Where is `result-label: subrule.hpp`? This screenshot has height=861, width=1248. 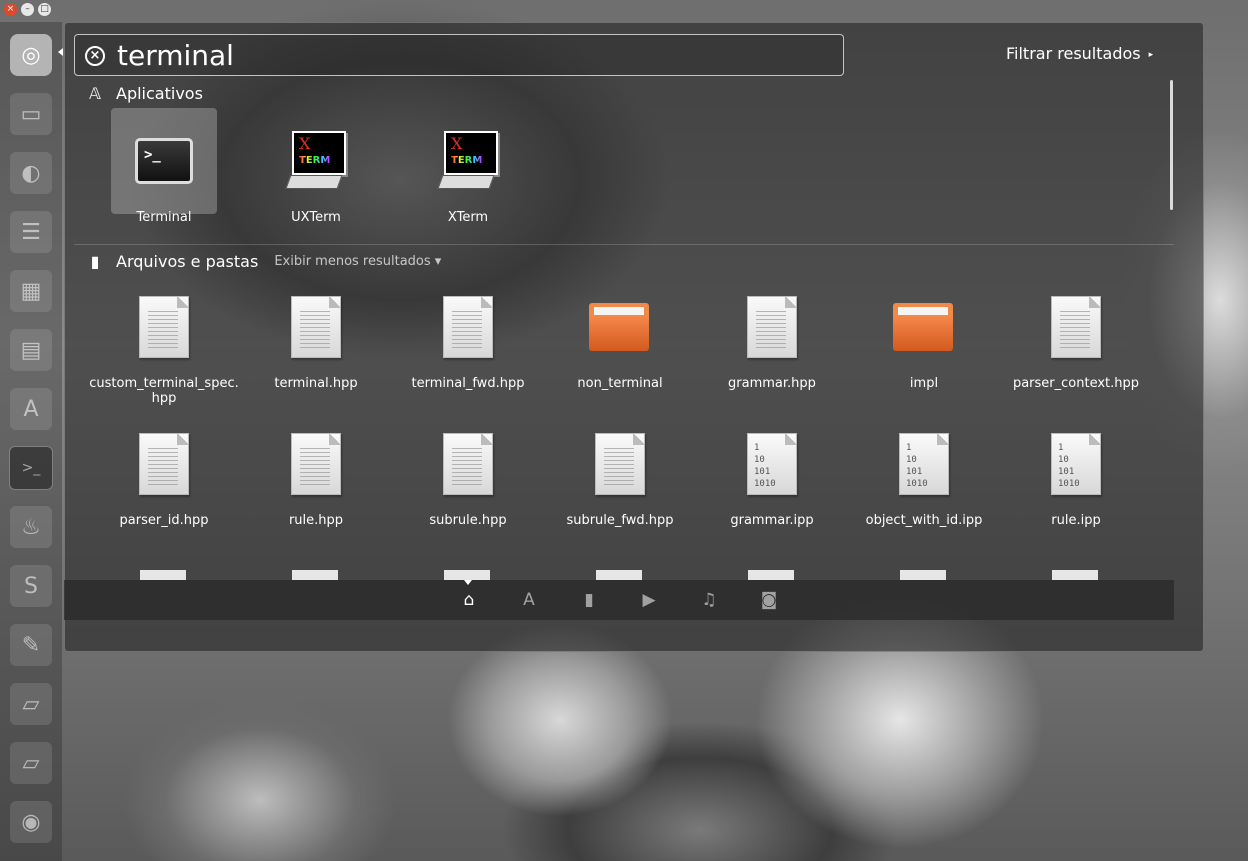
result-label: subrule.hpp is located at coordinates (468, 520).